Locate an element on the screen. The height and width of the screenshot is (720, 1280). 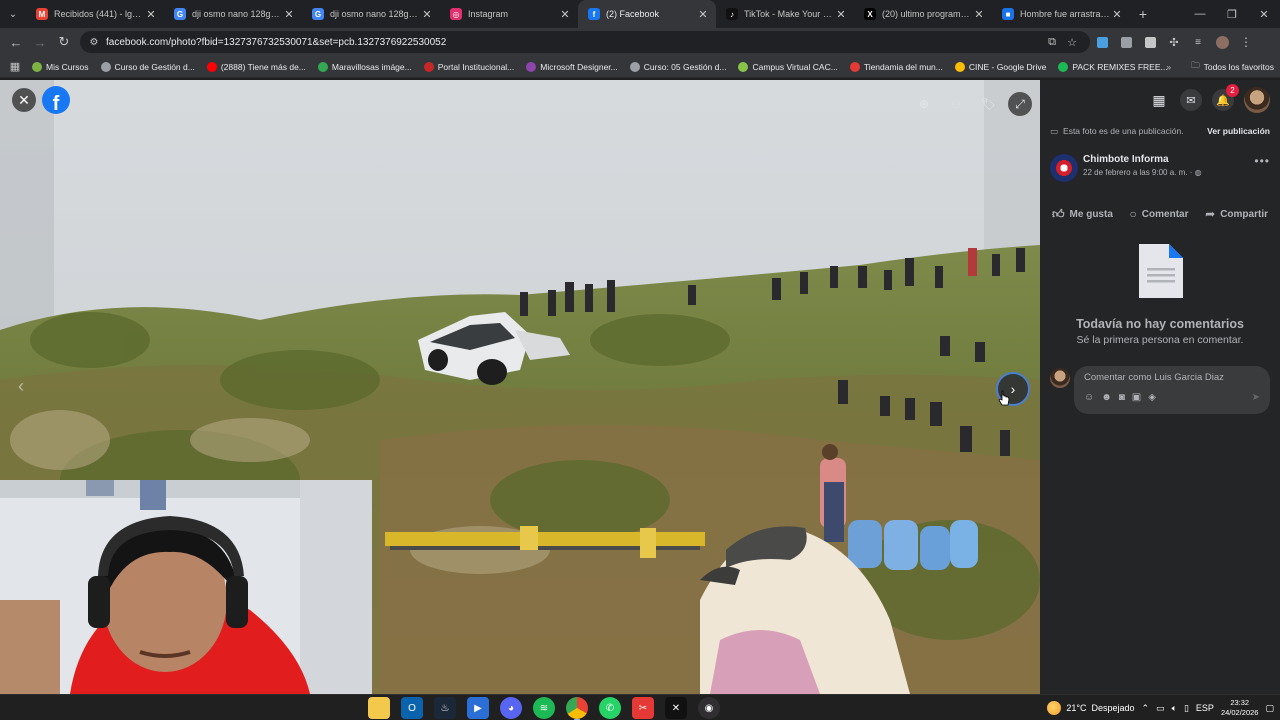
discord-icon: ◕ is located at coordinates (511, 708).